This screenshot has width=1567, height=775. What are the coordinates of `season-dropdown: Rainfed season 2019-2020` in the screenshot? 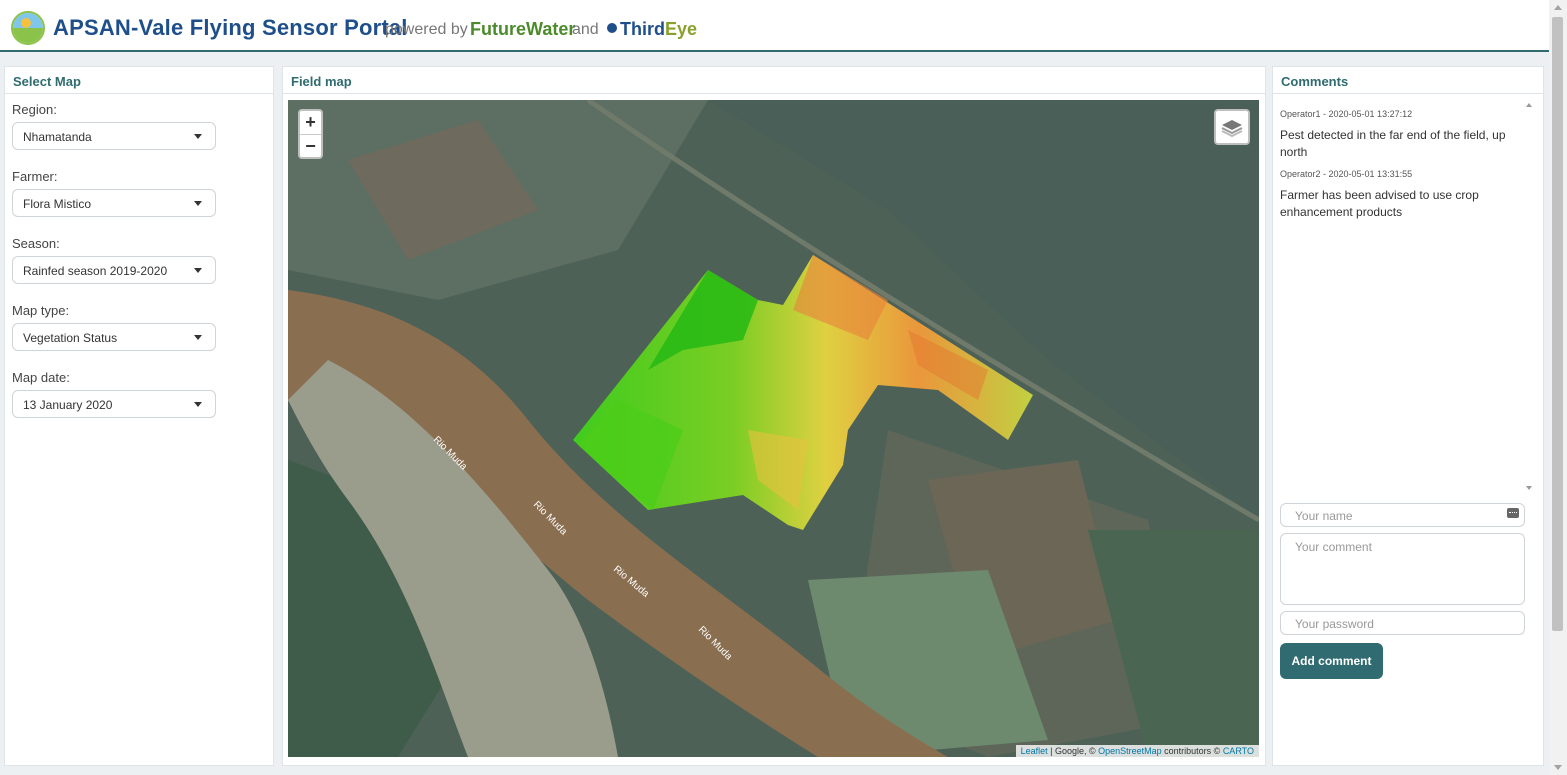 It's located at (114, 270).